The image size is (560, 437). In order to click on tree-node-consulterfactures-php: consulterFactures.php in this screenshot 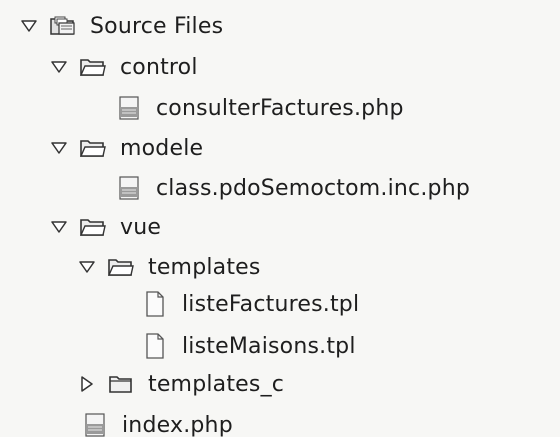, I will do `click(259, 108)`.